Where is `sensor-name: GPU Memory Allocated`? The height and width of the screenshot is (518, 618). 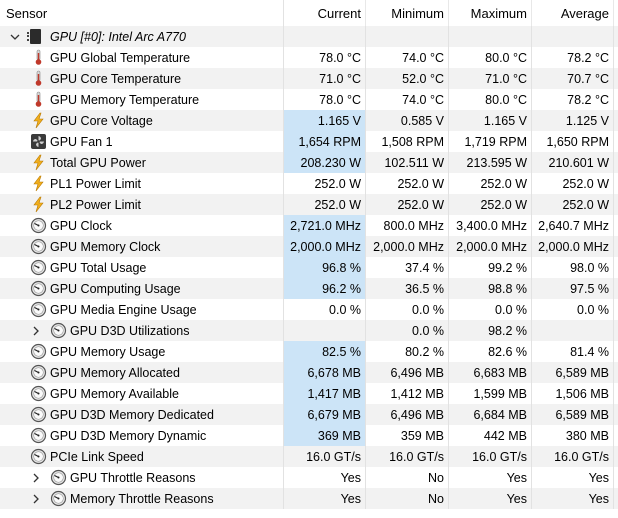 sensor-name: GPU Memory Allocated is located at coordinates (115, 372).